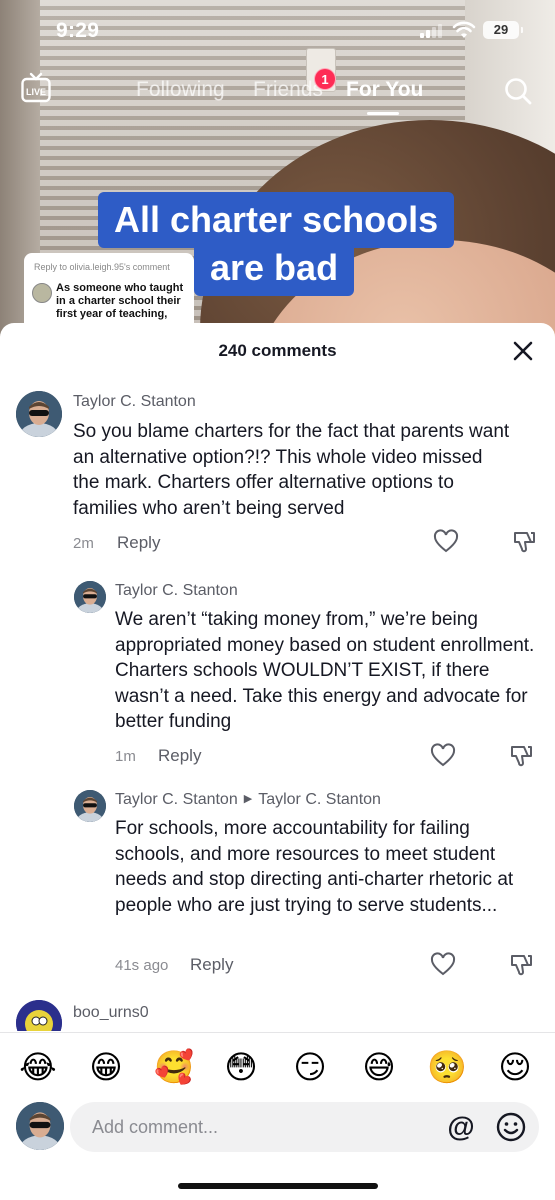 Image resolution: width=555 pixels, height=1200 pixels. Describe the element at coordinates (325, 79) in the screenshot. I see `notification-badge: 1` at that location.